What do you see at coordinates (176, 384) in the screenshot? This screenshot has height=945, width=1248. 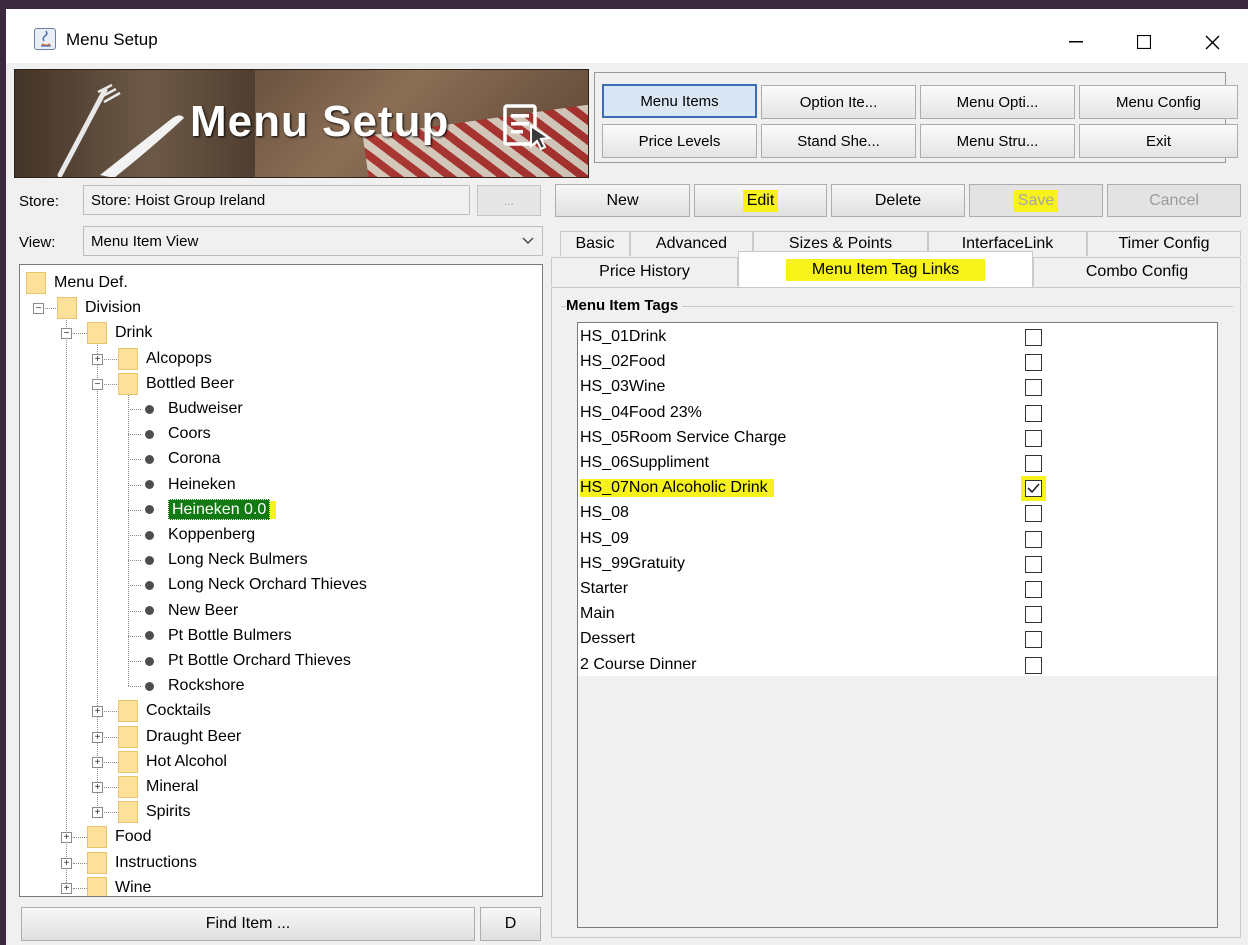 I see `tree-folder-bottled-beer: Bottled Beer` at bounding box center [176, 384].